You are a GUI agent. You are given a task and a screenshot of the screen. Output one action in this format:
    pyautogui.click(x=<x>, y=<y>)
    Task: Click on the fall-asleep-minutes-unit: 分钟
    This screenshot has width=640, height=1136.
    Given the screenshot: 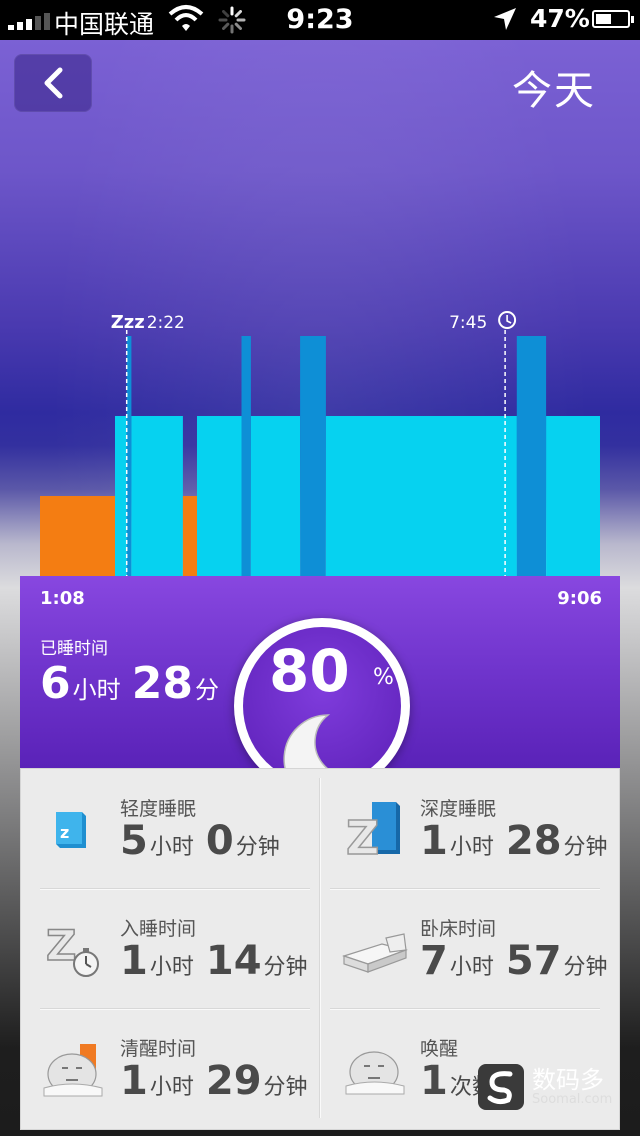 What is the action you would take?
    pyautogui.click(x=285, y=967)
    